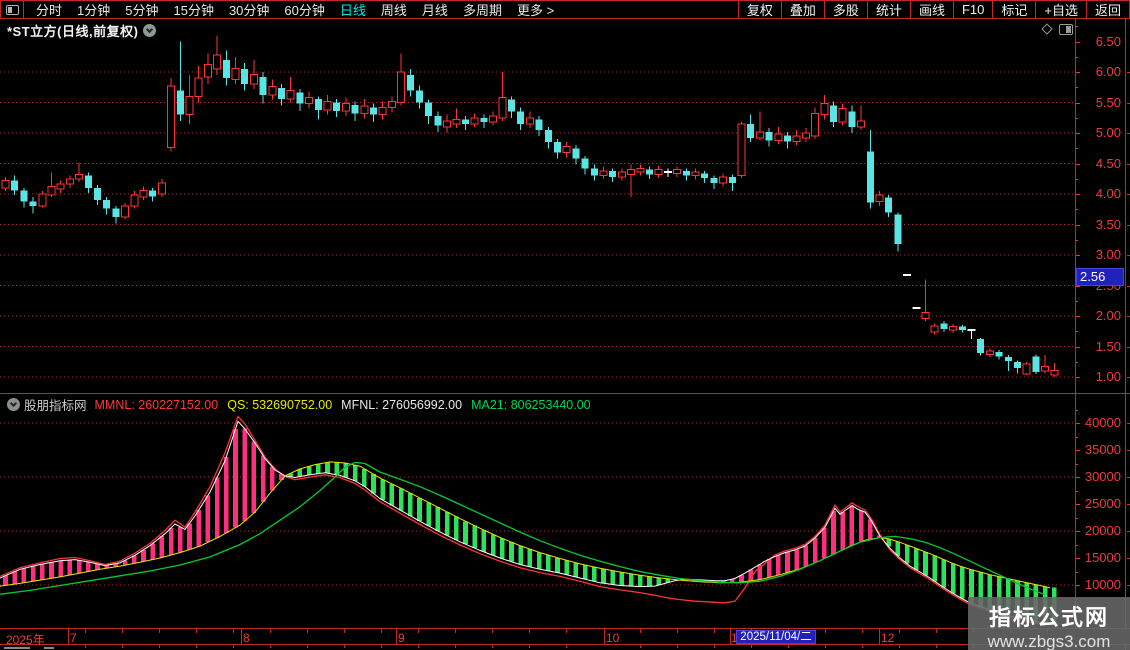 This screenshot has height=650, width=1130. What do you see at coordinates (246, 638) in the screenshot?
I see `month-label-8: 8` at bounding box center [246, 638].